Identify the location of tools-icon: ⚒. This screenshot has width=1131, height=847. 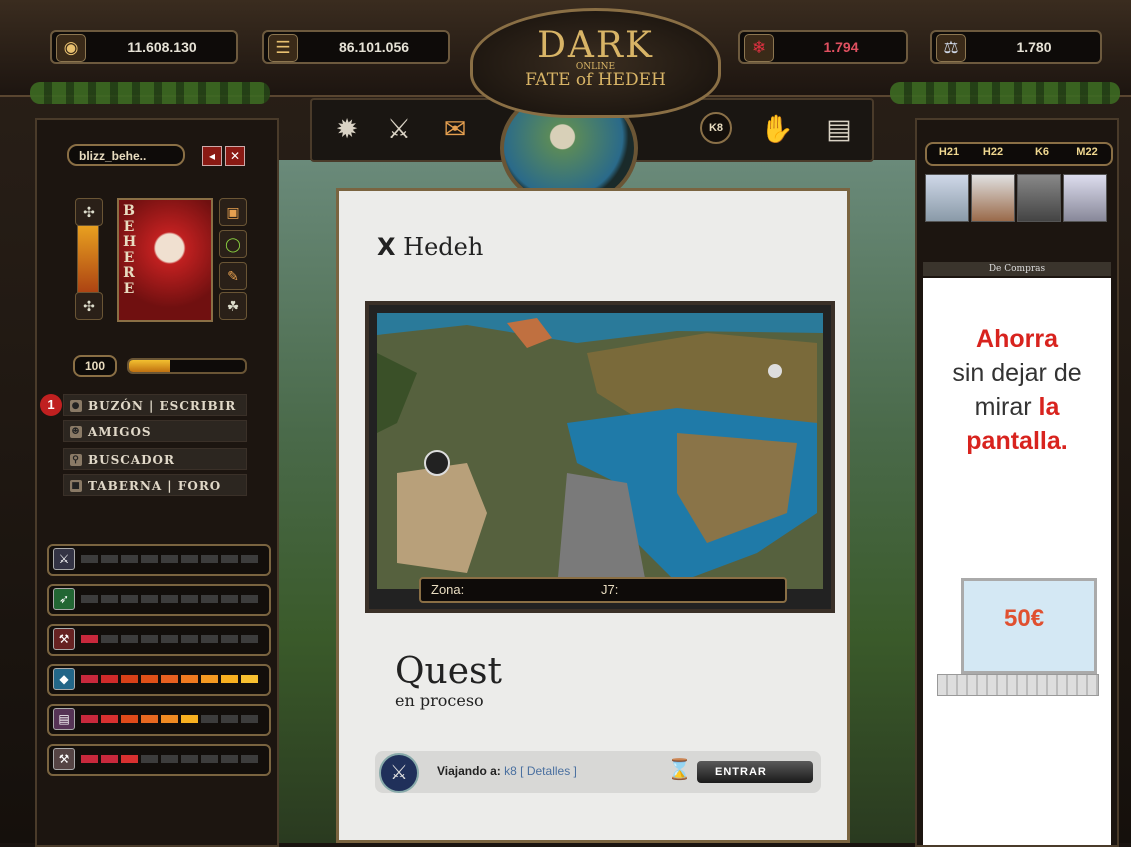
(64, 759).